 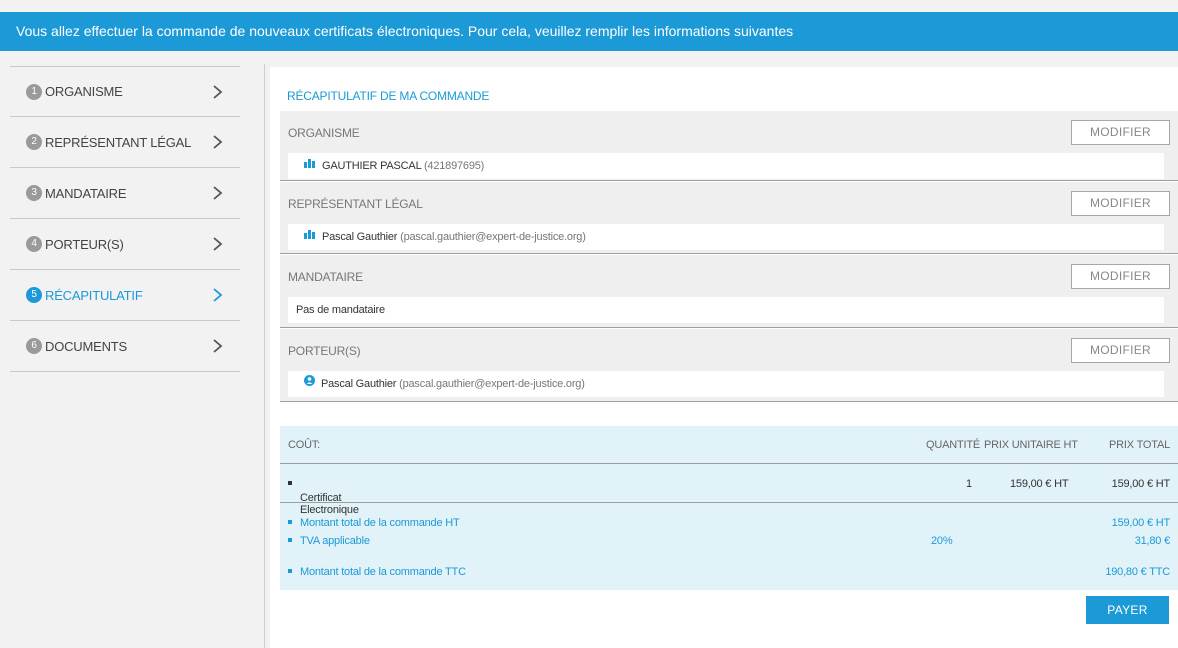 I want to click on total-ttc-value: 190,80 € TTC, so click(x=1137, y=572).